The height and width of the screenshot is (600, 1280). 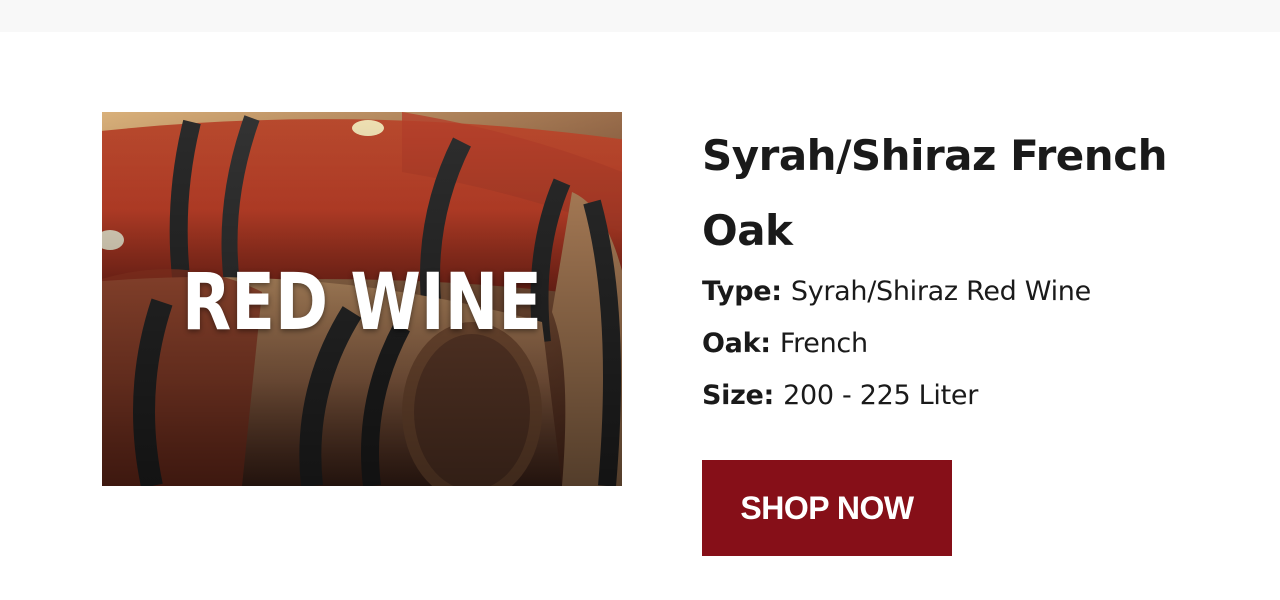 I want to click on top-bar, so click(x=640, y=16).